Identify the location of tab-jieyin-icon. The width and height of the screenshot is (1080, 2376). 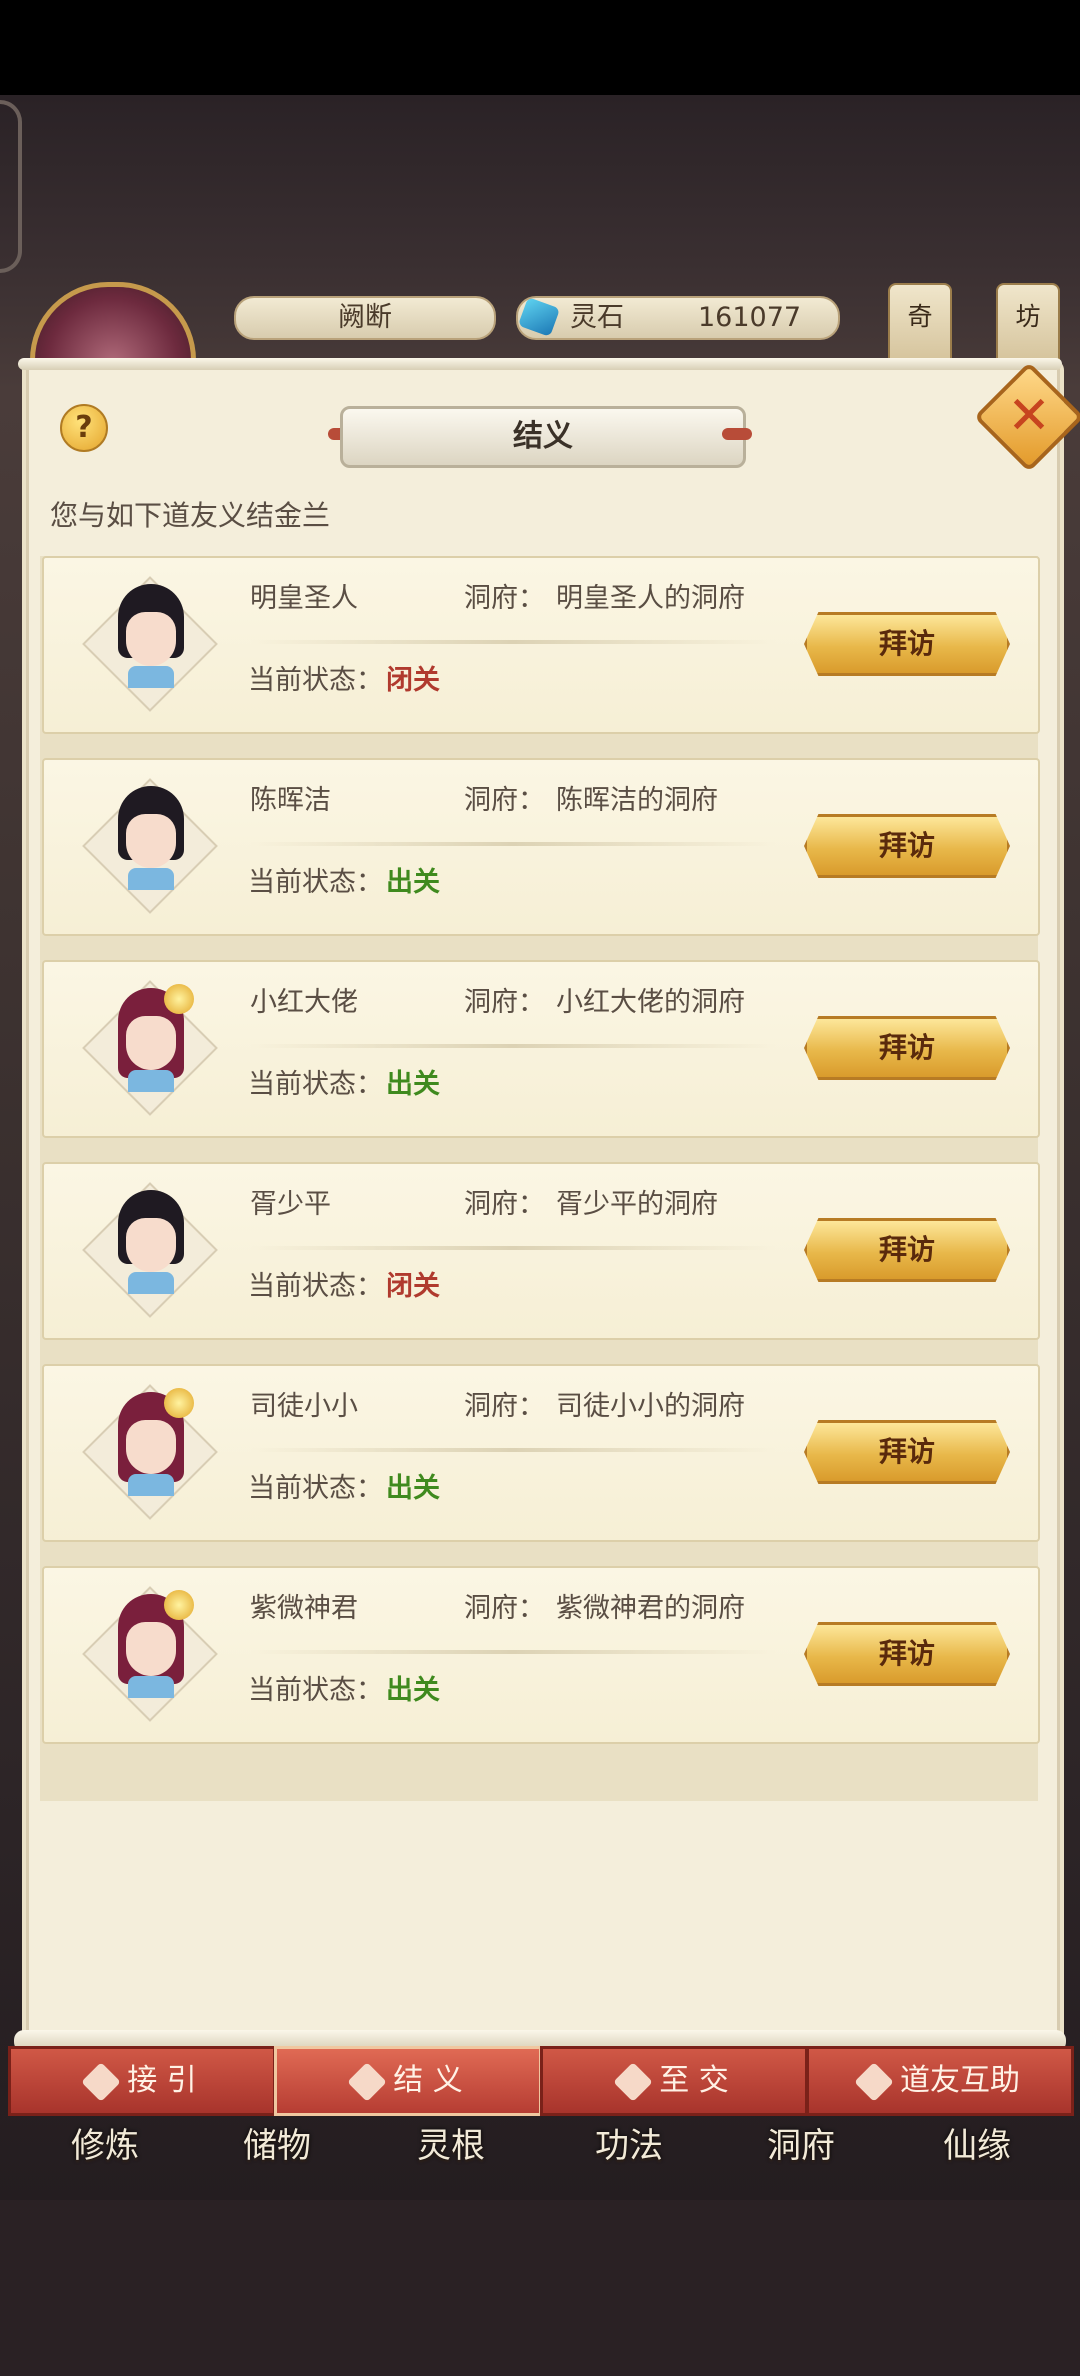
(101, 2081).